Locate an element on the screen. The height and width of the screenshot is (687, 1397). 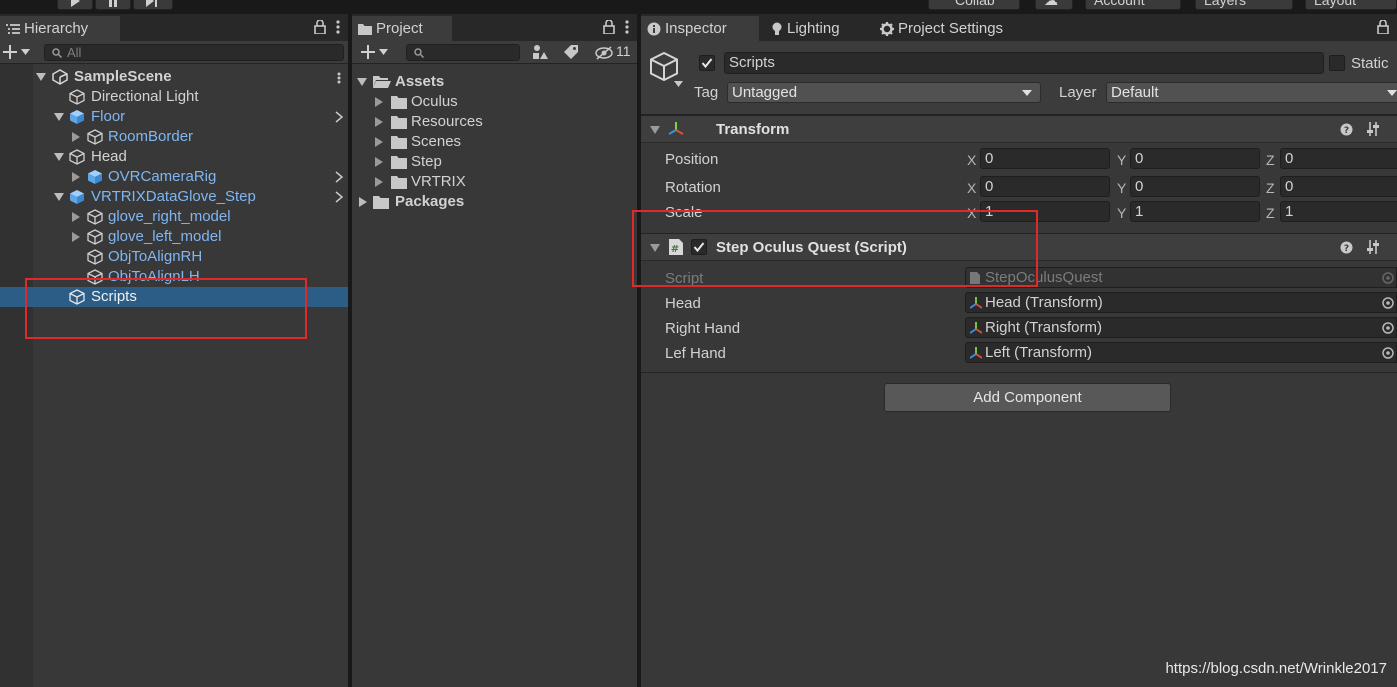
hierarchy-item-directional-light: Directional Light is located at coordinates (174, 97).